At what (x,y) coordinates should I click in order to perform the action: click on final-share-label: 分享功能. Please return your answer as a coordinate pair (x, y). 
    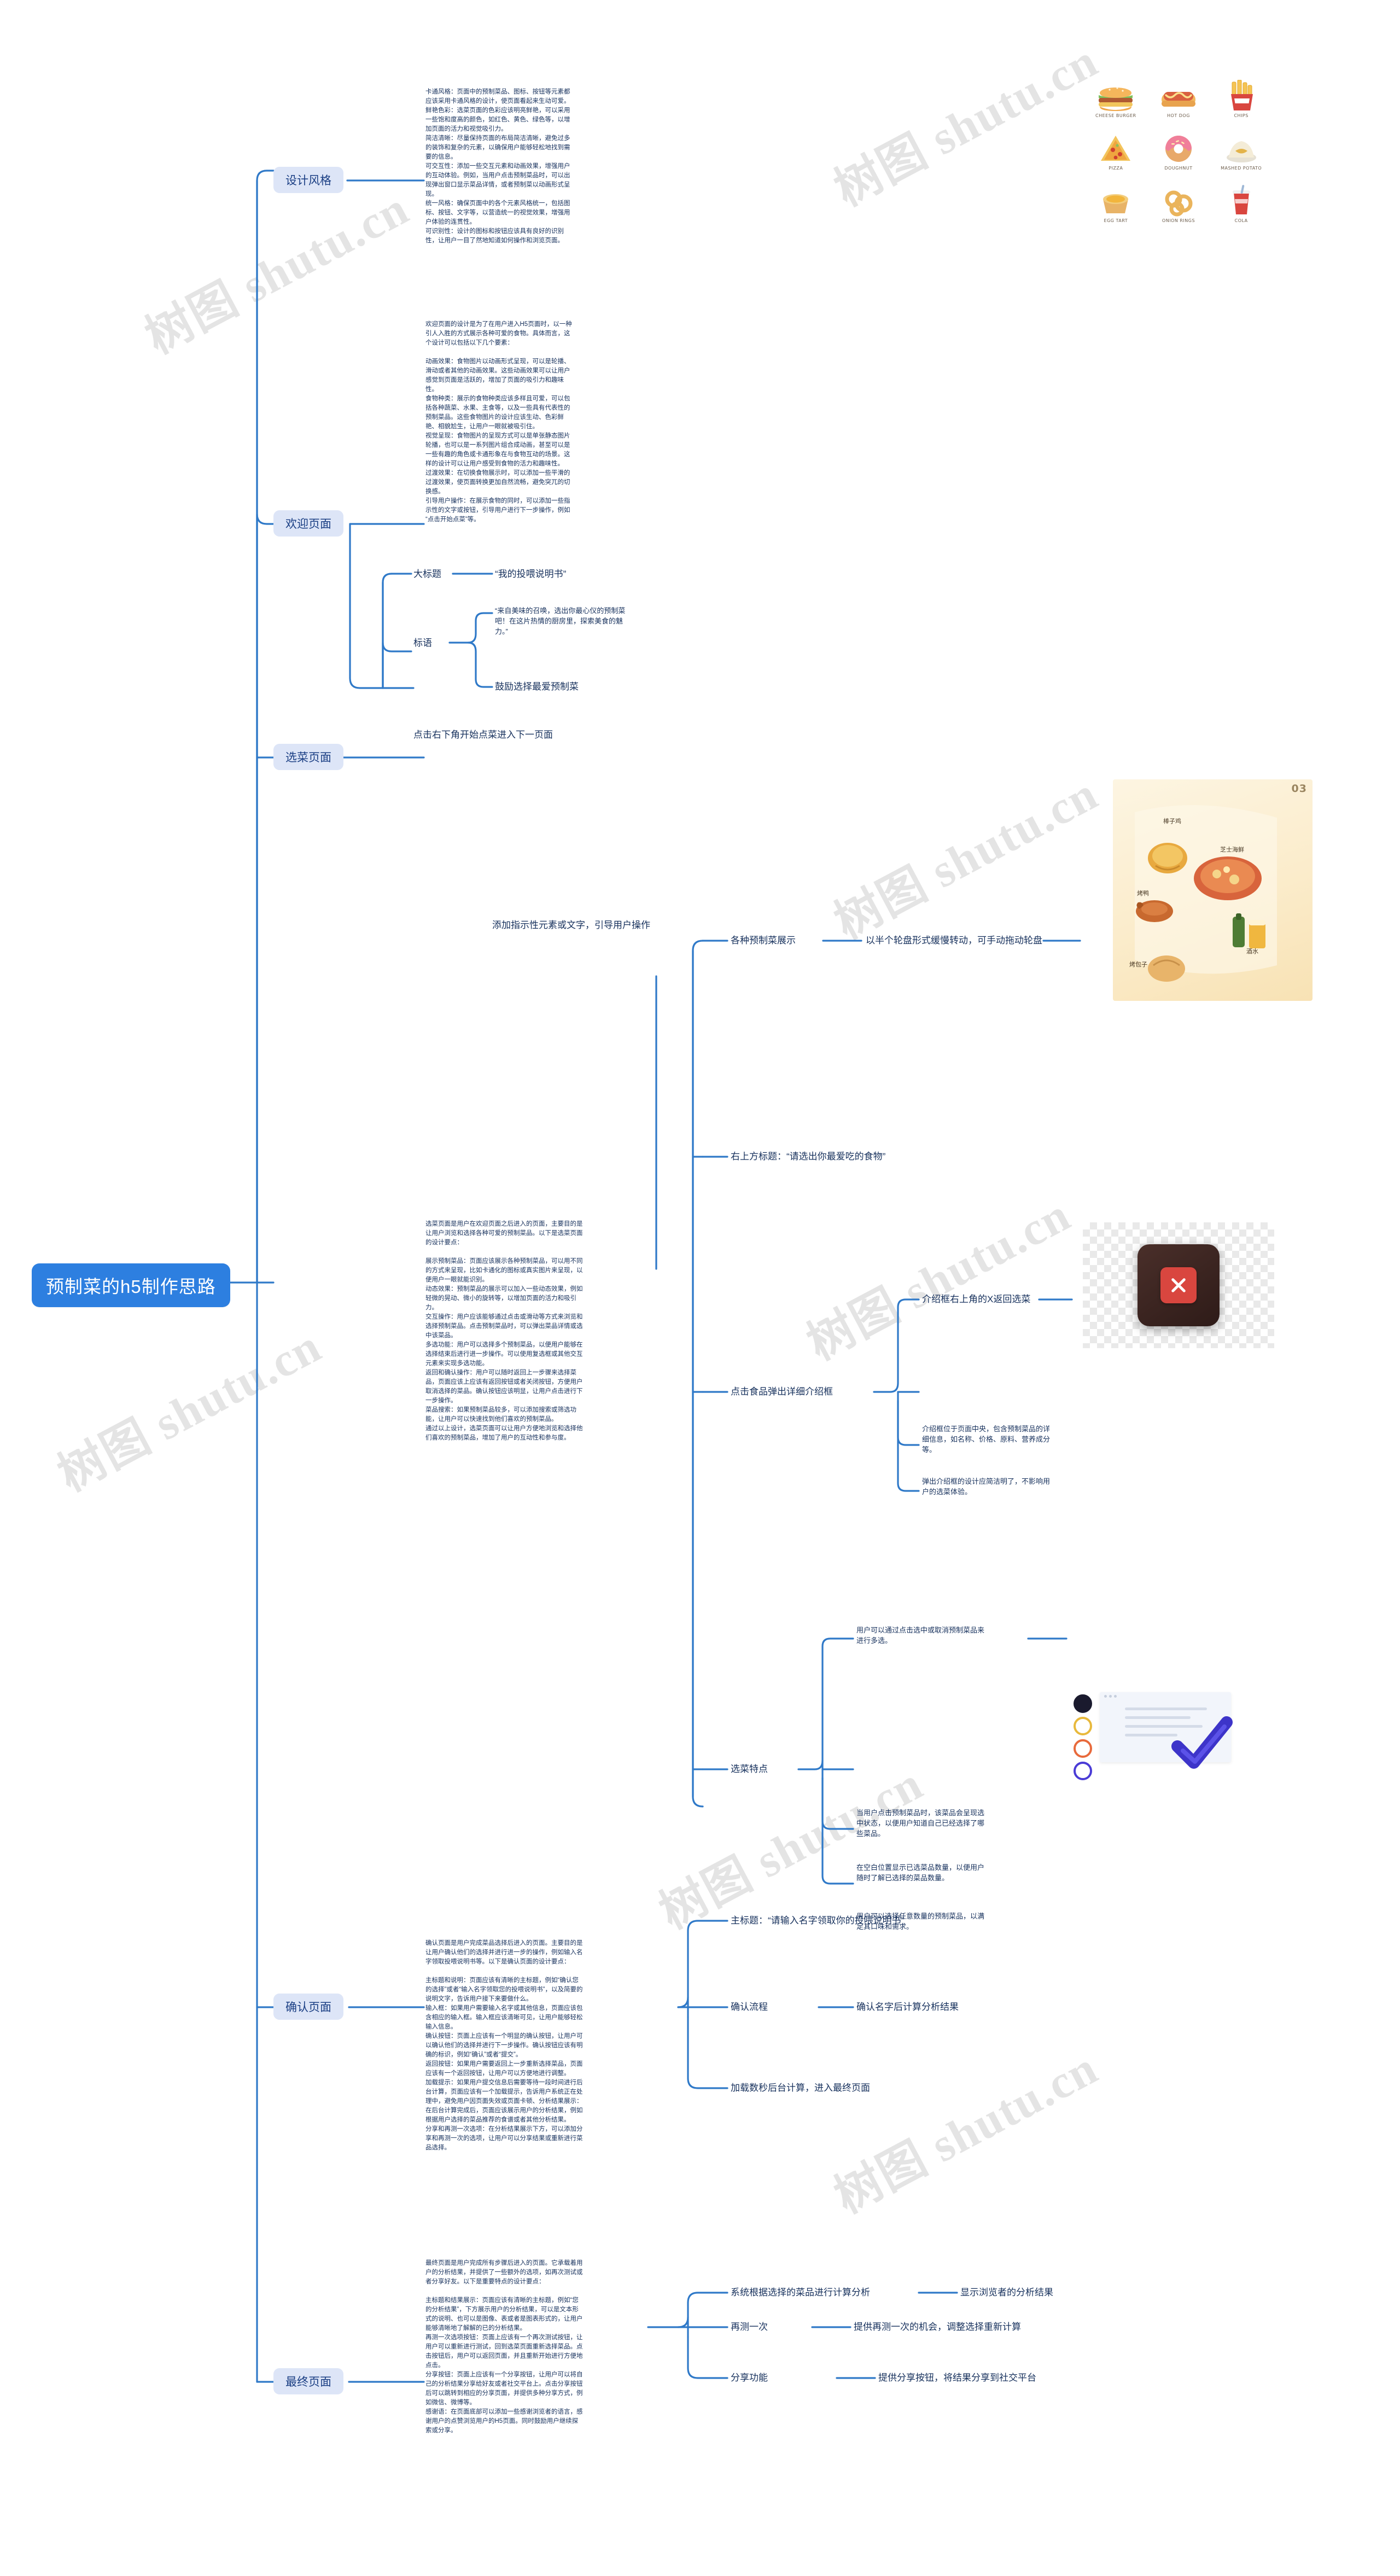
    Looking at the image, I should click on (749, 2378).